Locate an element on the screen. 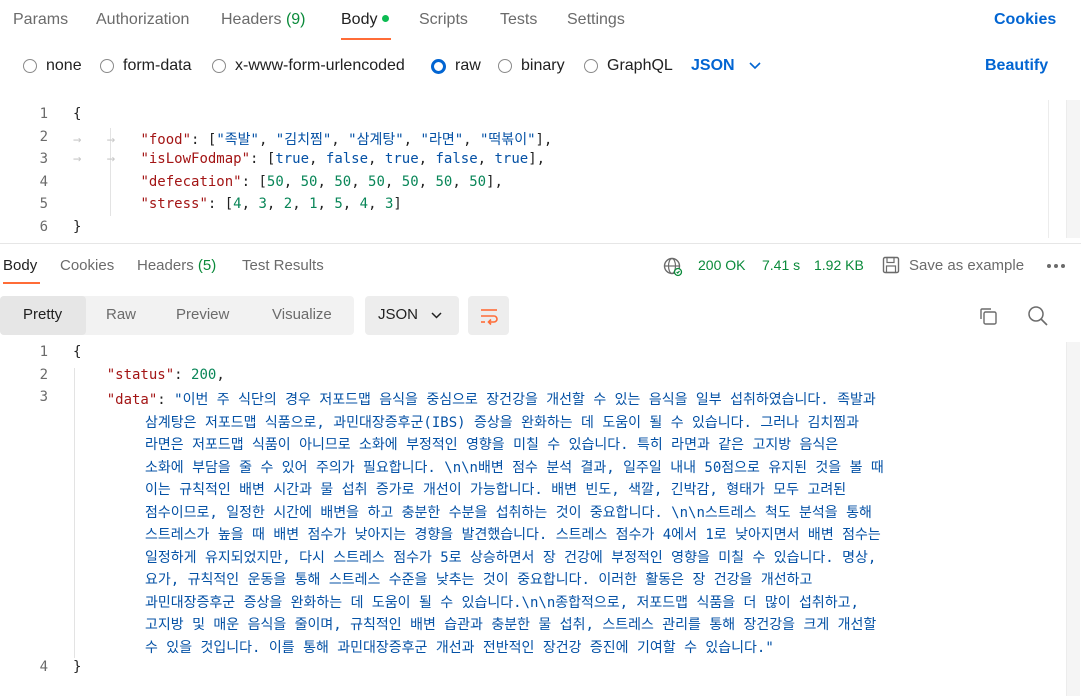 The height and width of the screenshot is (696, 1081). close-brace: } is located at coordinates (77, 227).